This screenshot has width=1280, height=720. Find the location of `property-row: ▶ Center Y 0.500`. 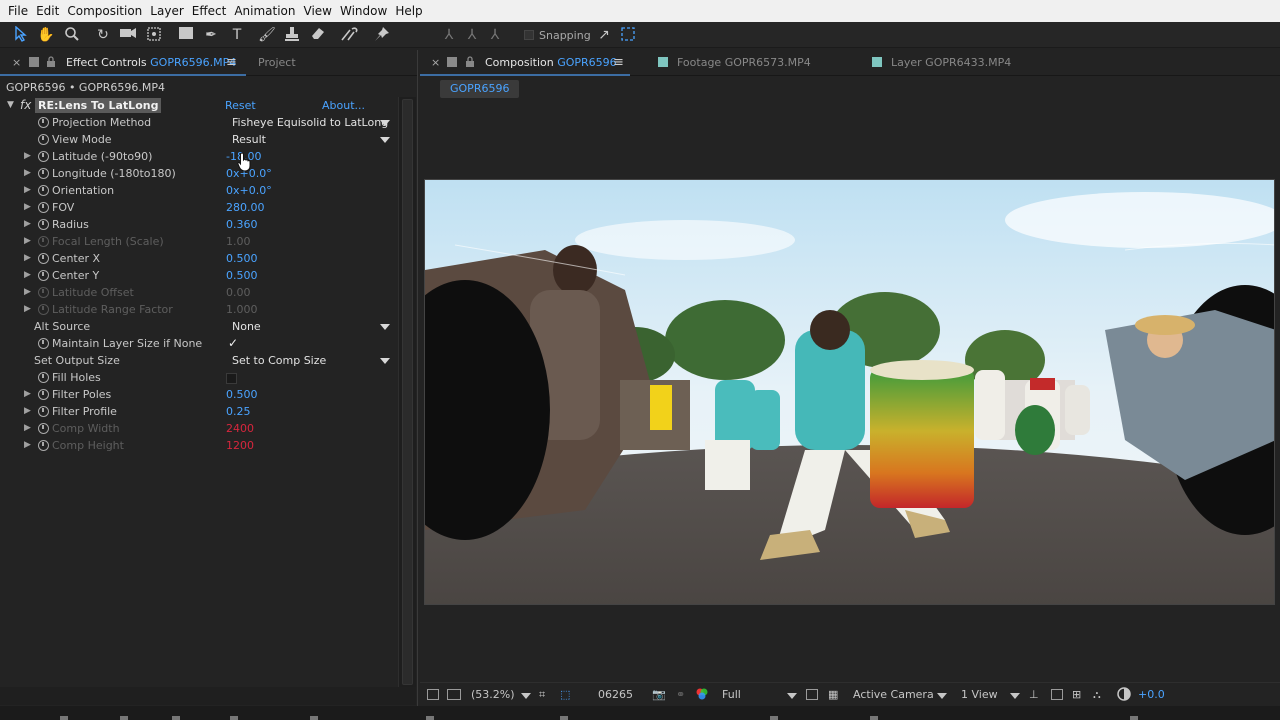

property-row: ▶ Center Y 0.500 is located at coordinates (208, 275).